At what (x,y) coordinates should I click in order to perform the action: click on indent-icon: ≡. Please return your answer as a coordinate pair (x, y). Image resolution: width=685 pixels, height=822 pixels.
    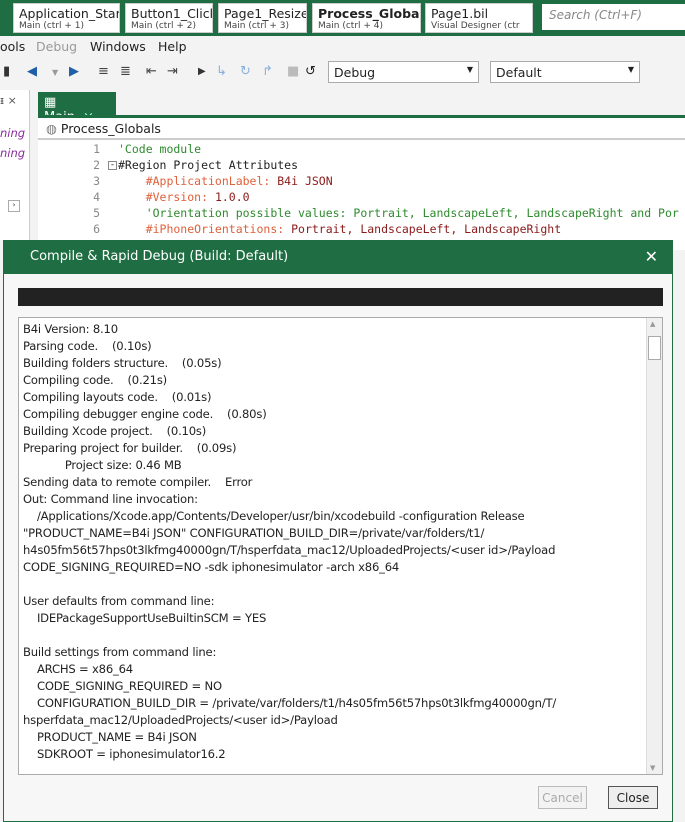
    Looking at the image, I should click on (103, 71).